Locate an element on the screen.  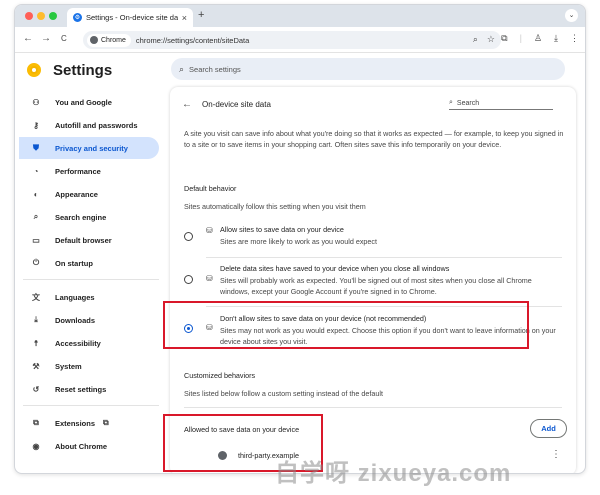
sidebar-item-performance: ◔ Performance is located at coordinates (89, 171).